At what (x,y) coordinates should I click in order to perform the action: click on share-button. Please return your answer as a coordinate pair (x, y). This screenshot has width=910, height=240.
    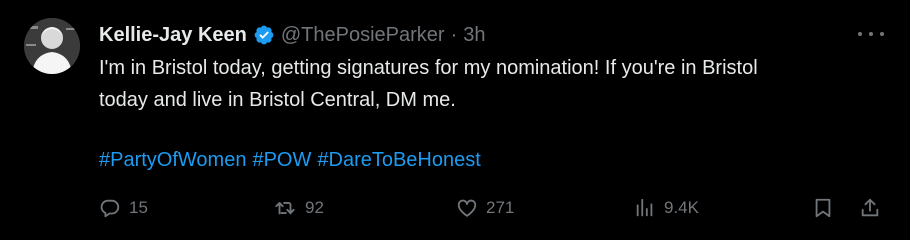
    Looking at the image, I should click on (870, 208).